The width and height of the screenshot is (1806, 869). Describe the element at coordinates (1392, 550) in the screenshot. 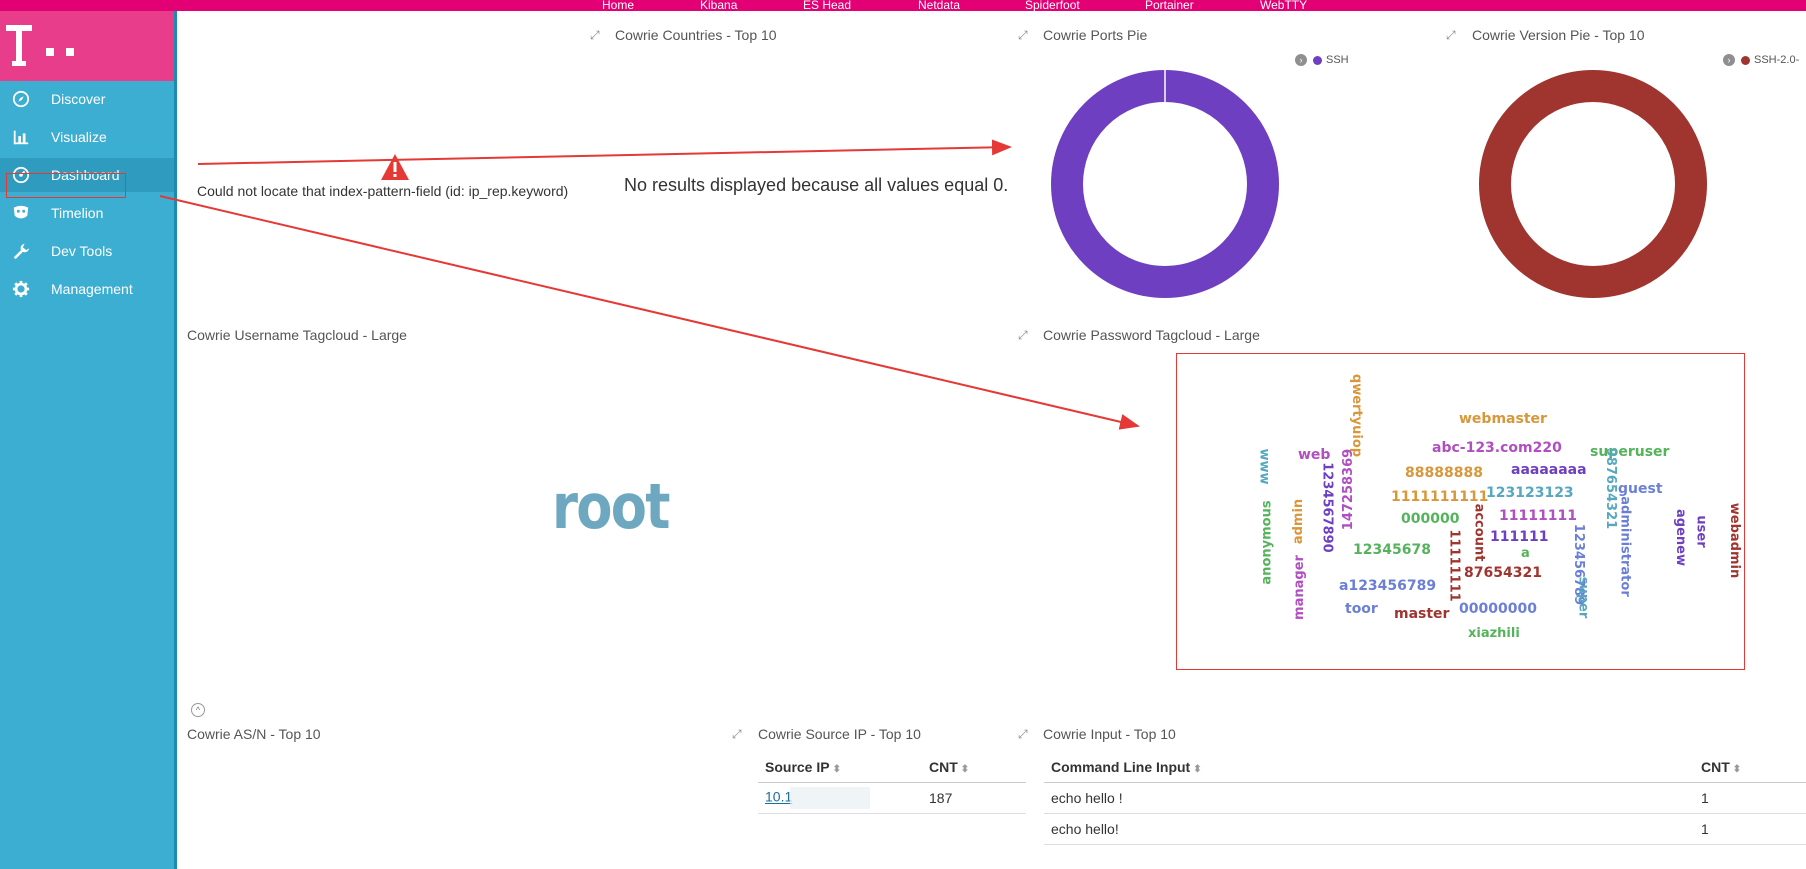

I see `tagcloud-word: 12345678` at that location.